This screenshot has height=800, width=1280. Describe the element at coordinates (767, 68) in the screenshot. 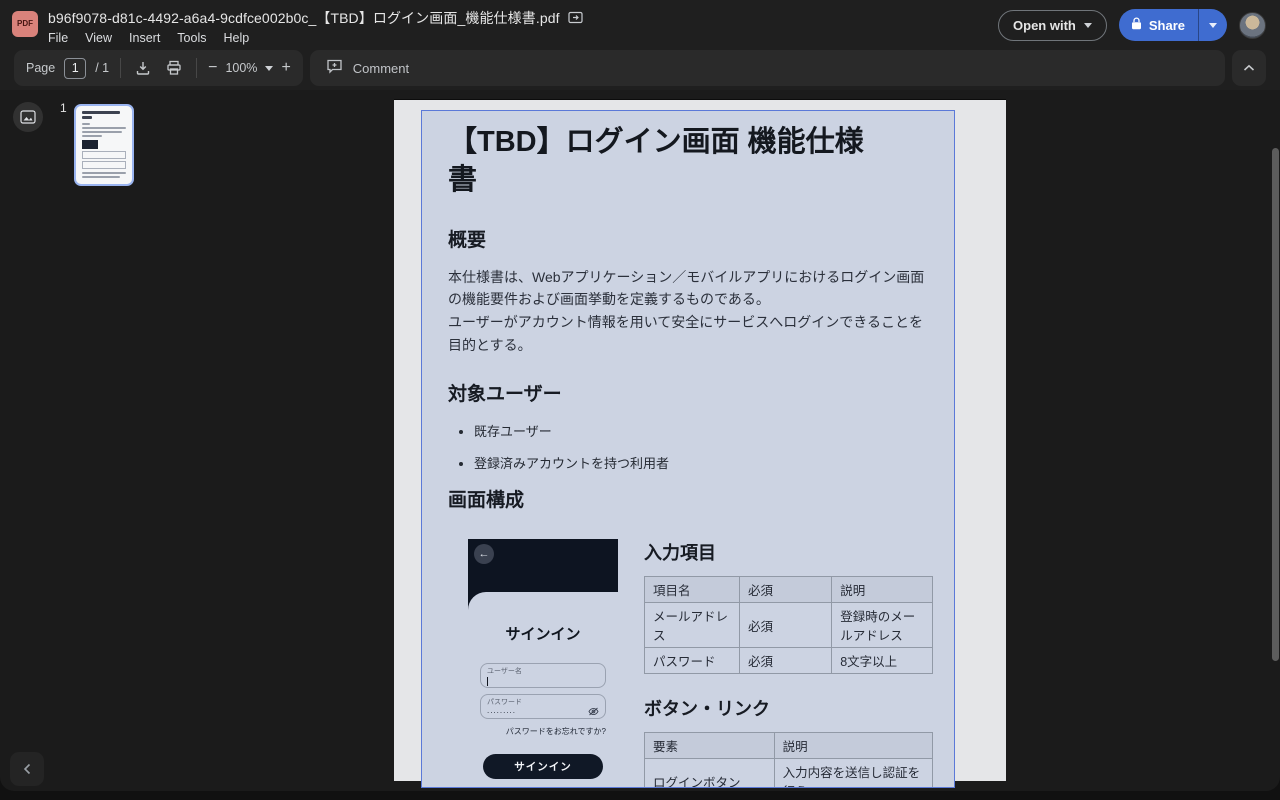

I see `comment-button: Comment` at that location.